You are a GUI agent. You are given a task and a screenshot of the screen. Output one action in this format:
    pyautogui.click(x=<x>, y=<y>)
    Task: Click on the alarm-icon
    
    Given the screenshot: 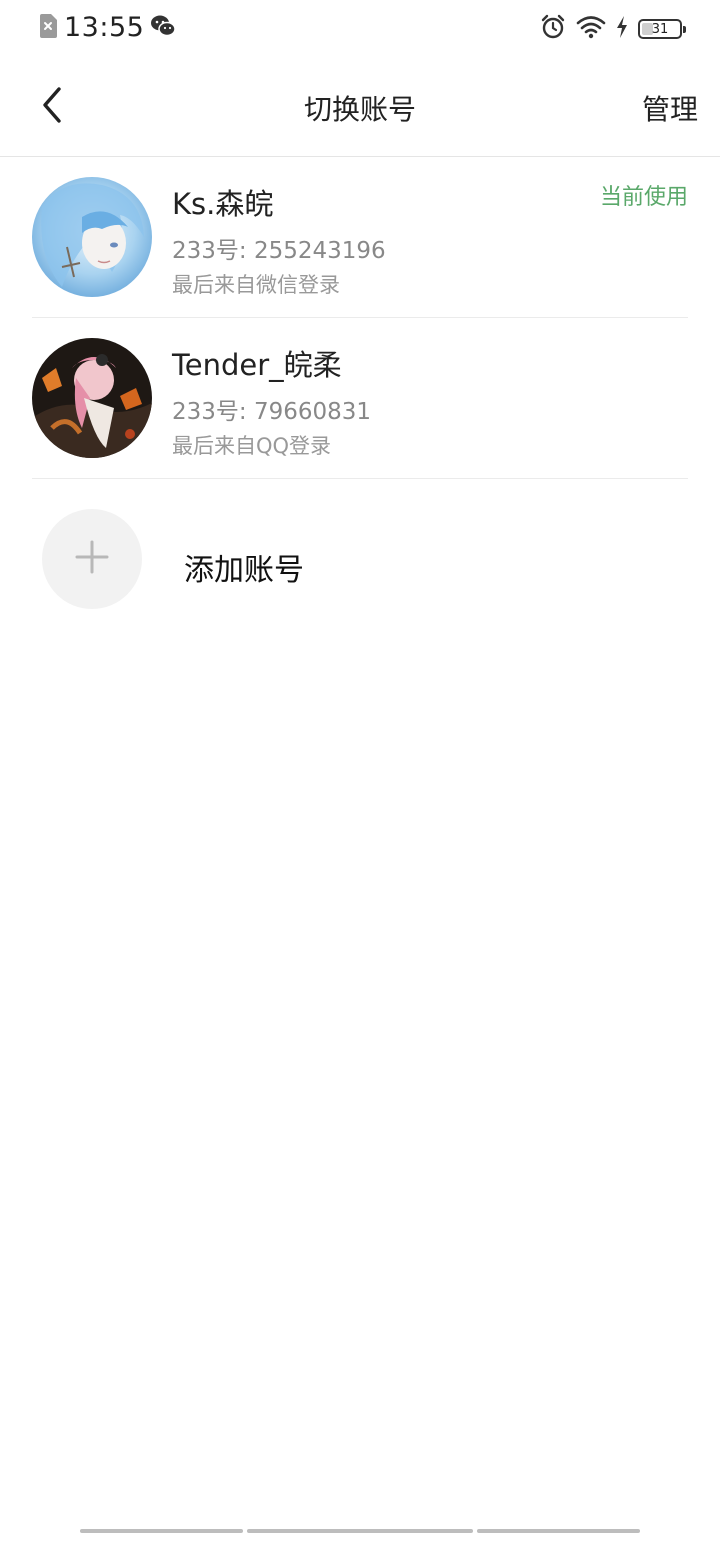 What is the action you would take?
    pyautogui.click(x=553, y=29)
    